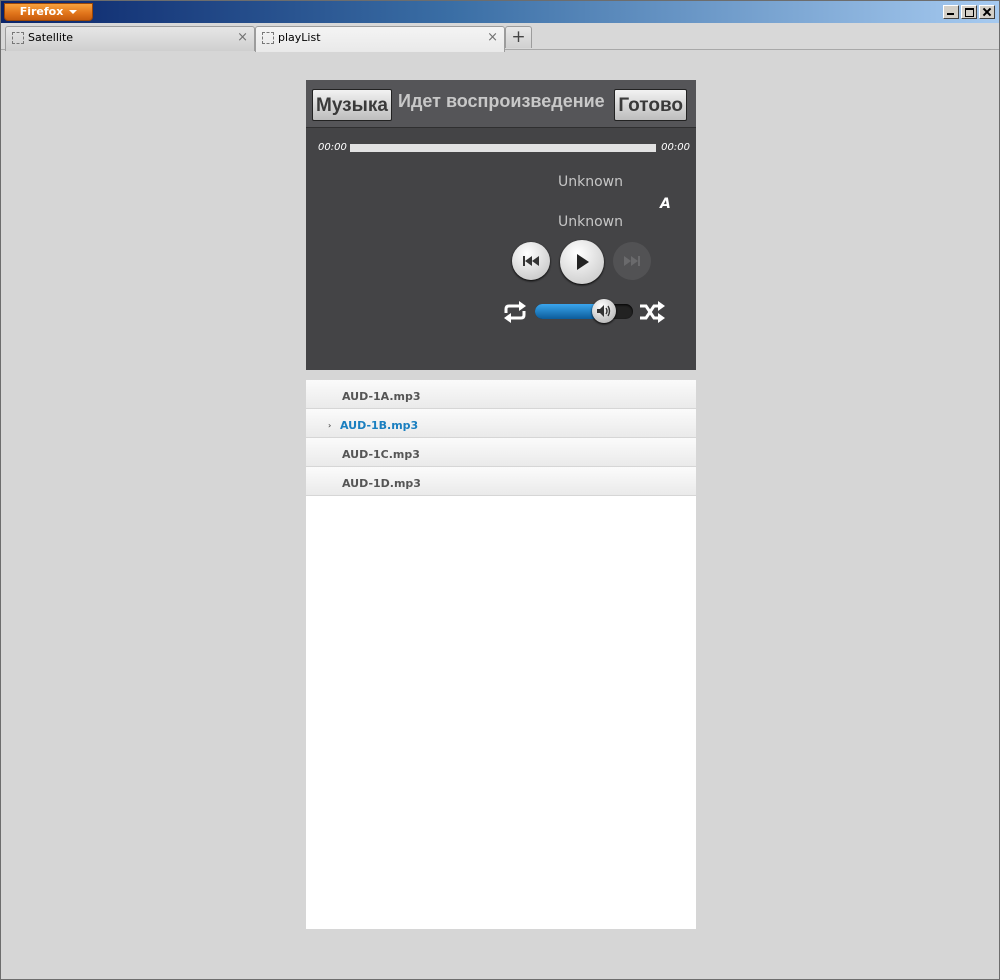  I want to click on title-bar: Firefox, so click(500, 12).